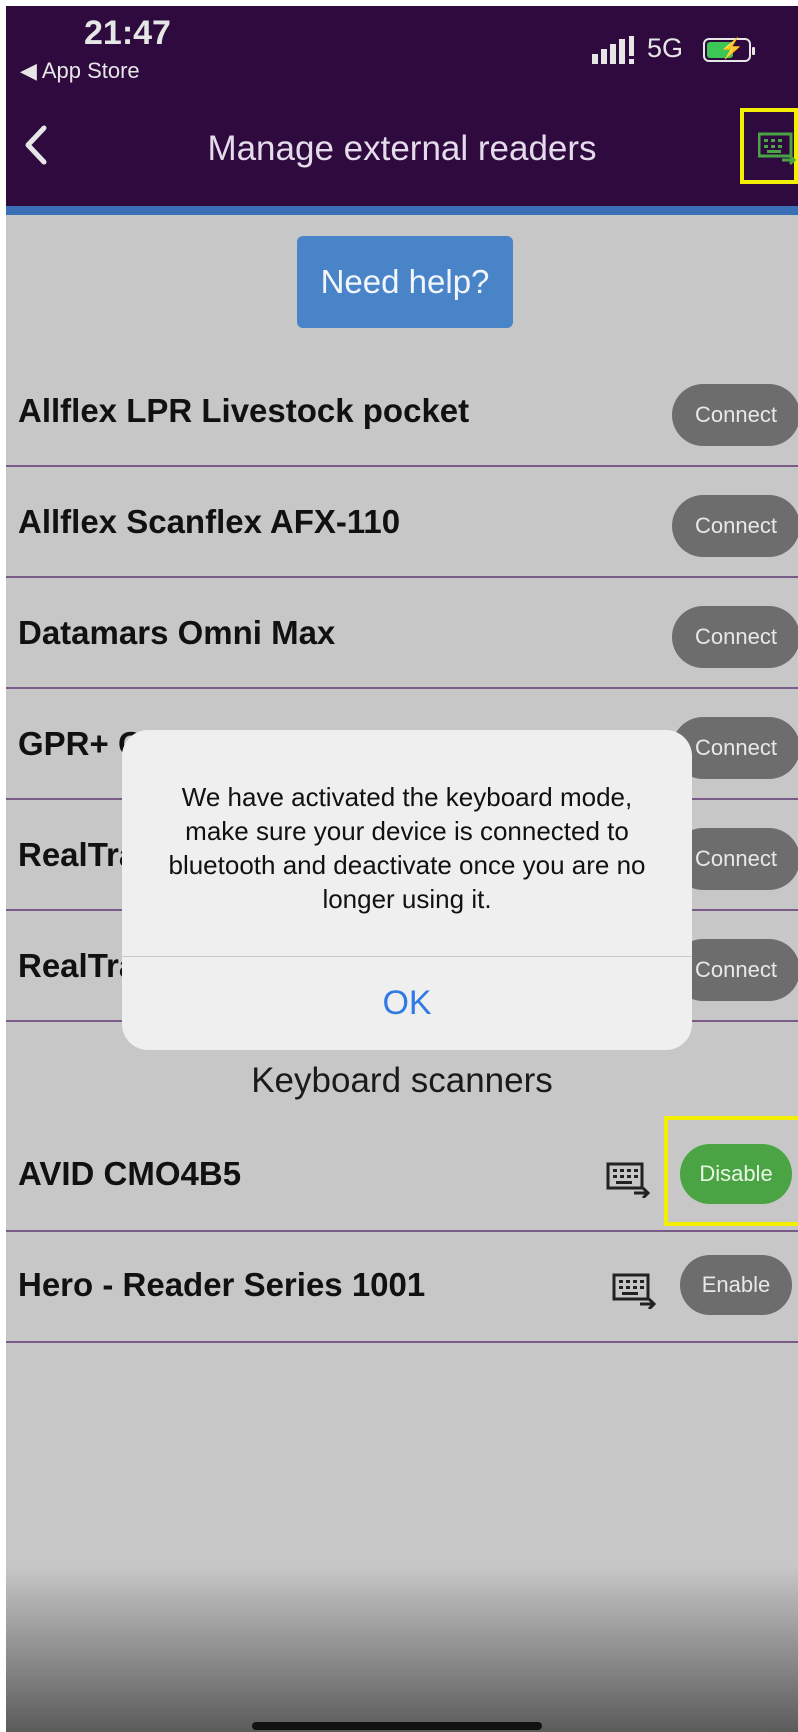 This screenshot has height=1732, width=798. I want to click on bottom-fade, so click(402, 1649).